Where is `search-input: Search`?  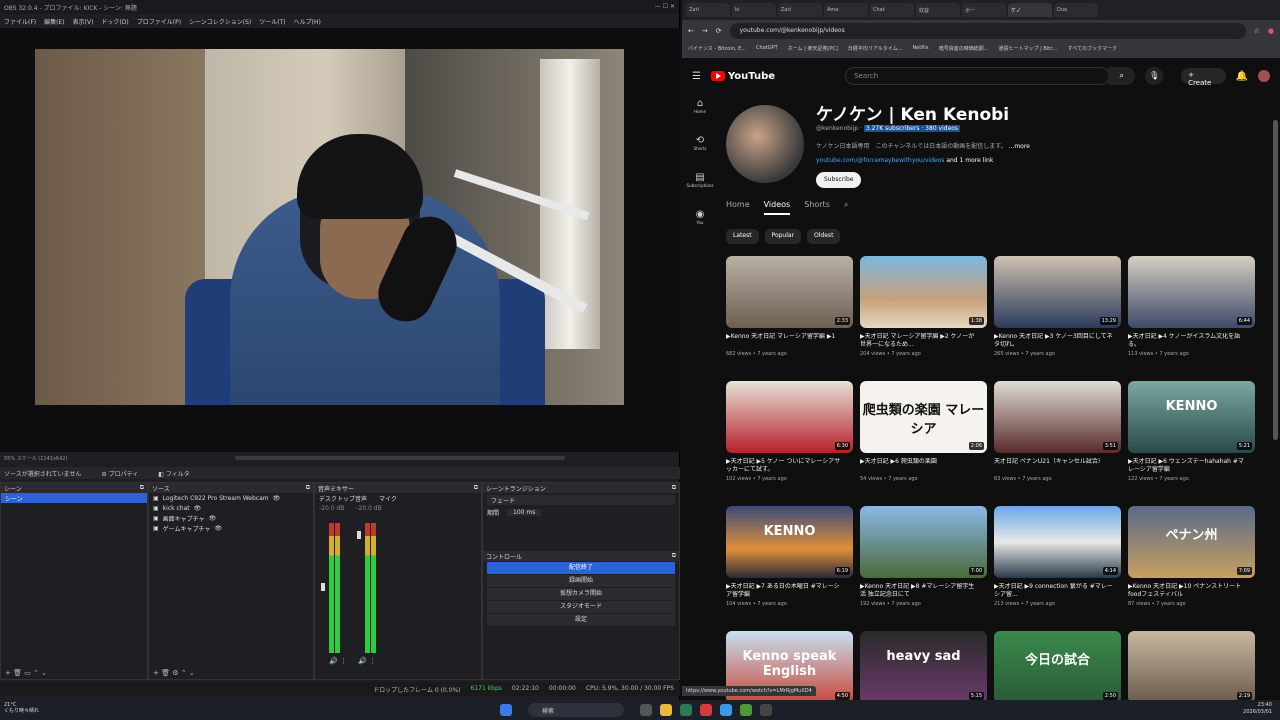
search-input: Search is located at coordinates (977, 76).